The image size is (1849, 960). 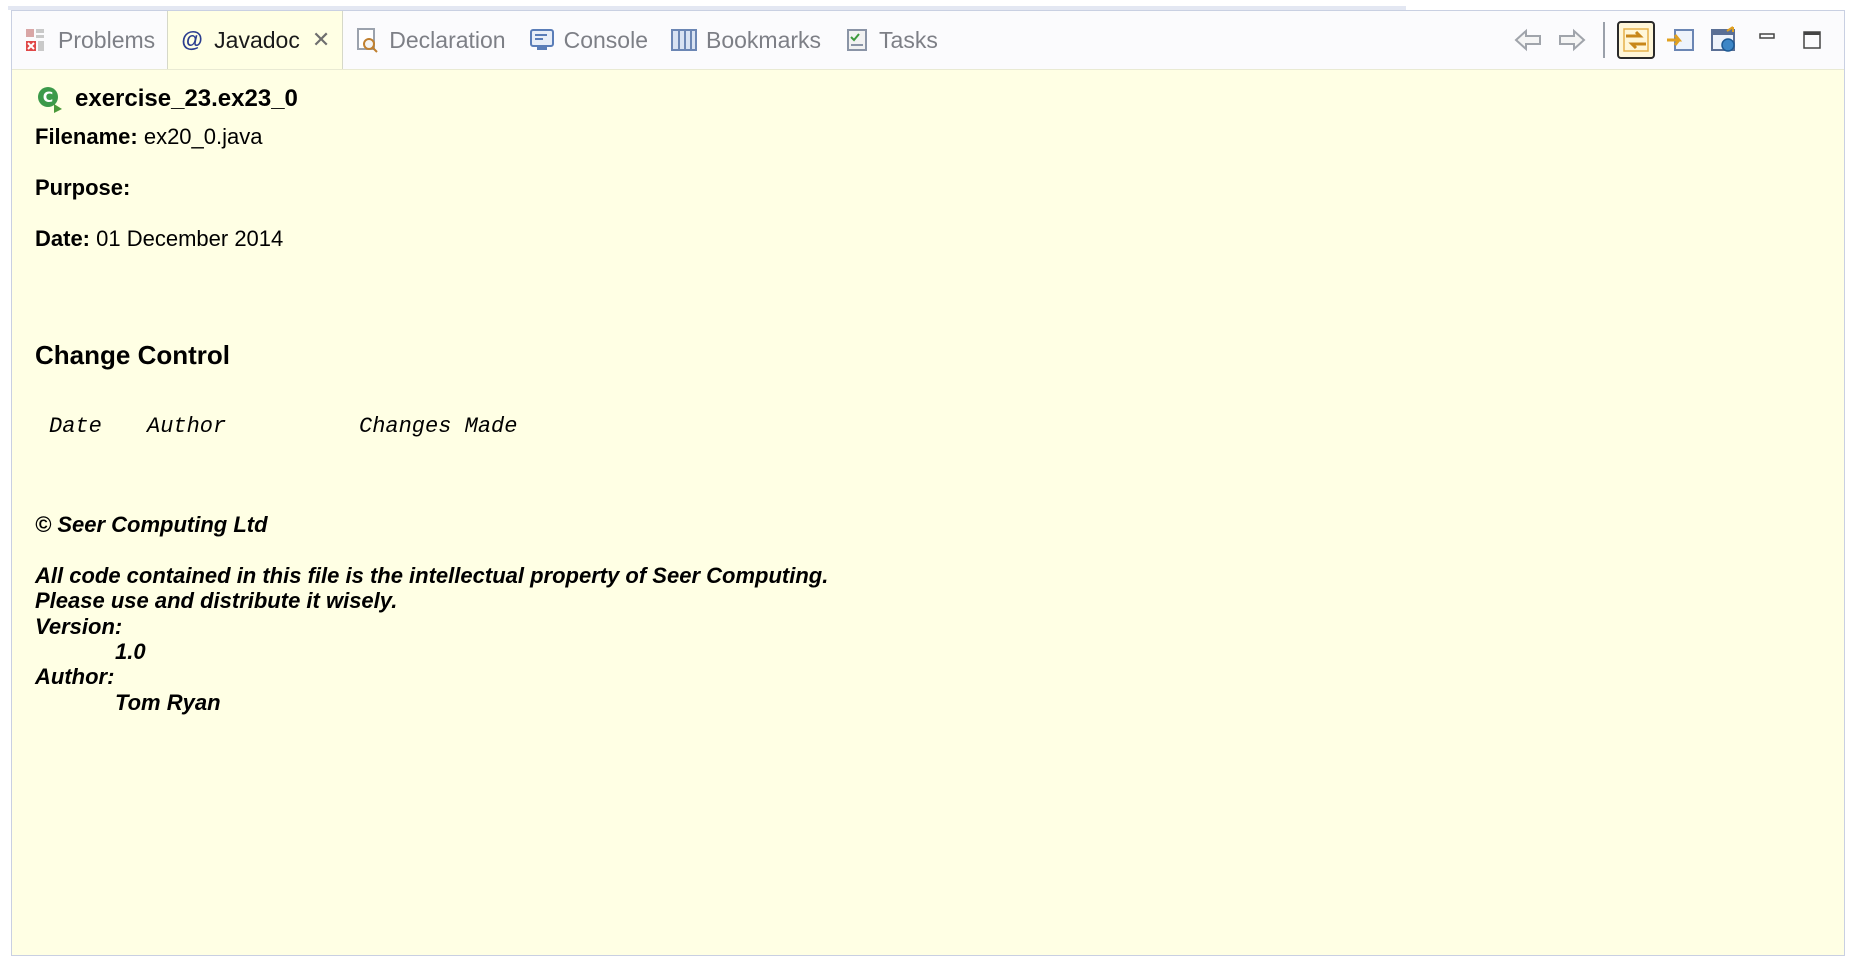 I want to click on back-arrow-icon, so click(x=1527, y=40).